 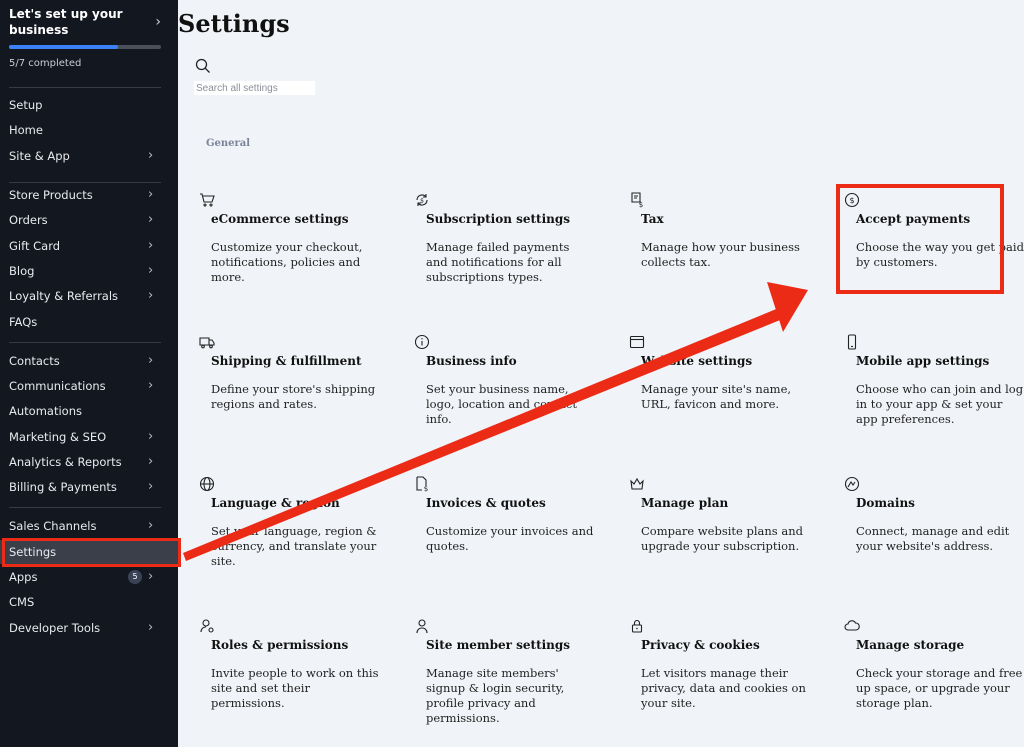 I want to click on sidebar-item-billing-payments: Billing & Payments ›, so click(x=89, y=487).